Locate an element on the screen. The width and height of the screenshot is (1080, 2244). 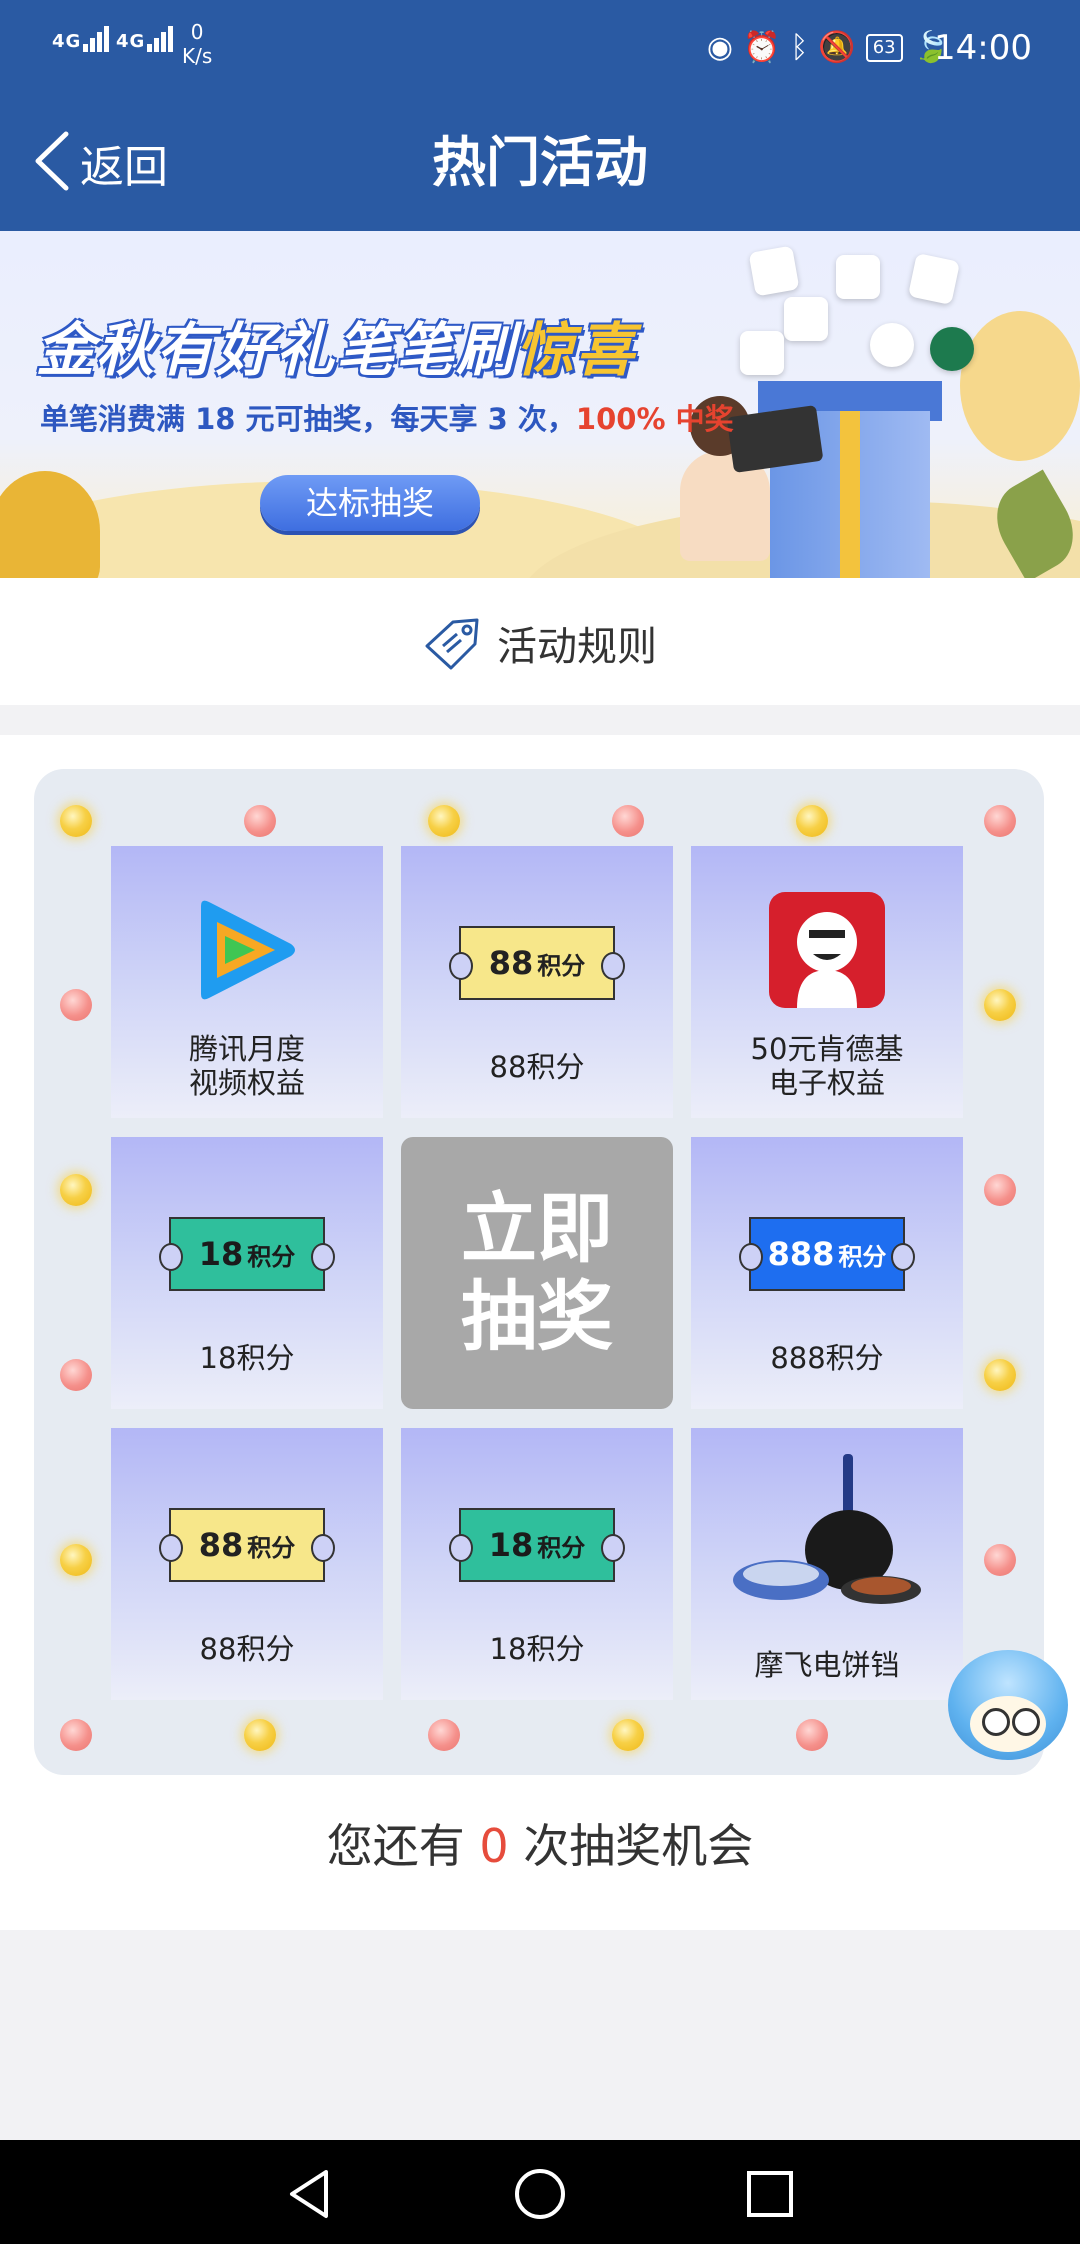
starbucks-logo-icon is located at coordinates (952, 349).